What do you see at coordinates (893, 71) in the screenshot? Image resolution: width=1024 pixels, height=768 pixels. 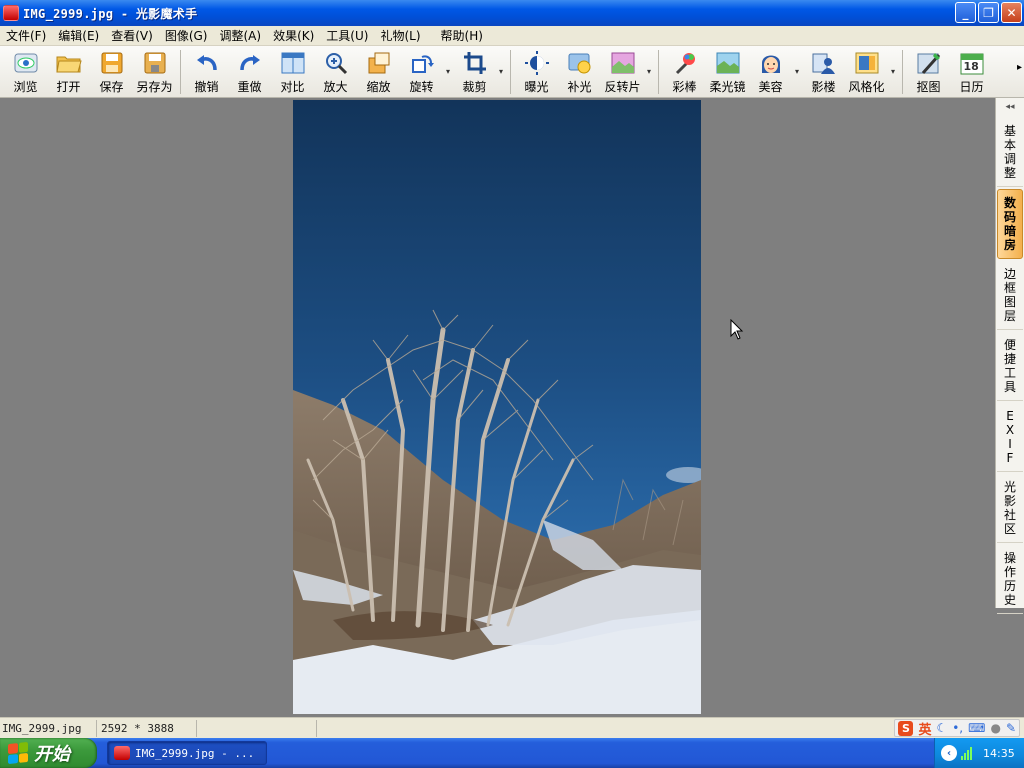 I see `stylize-dropdown-icon: ▾` at bounding box center [893, 71].